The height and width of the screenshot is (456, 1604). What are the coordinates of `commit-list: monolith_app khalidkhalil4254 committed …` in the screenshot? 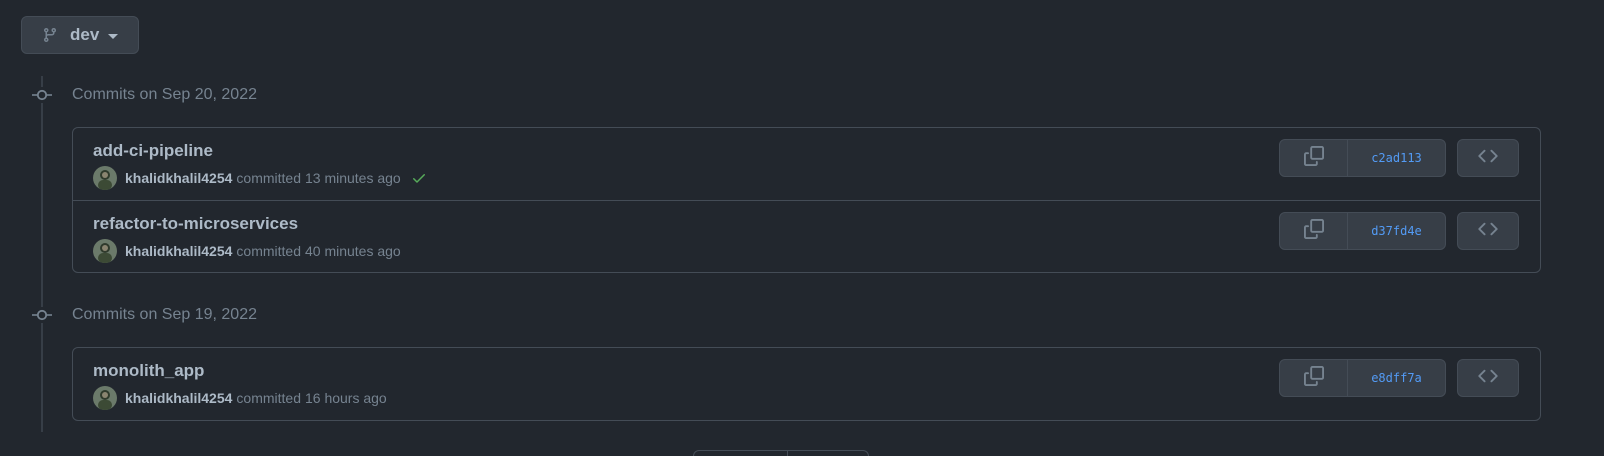 It's located at (806, 384).